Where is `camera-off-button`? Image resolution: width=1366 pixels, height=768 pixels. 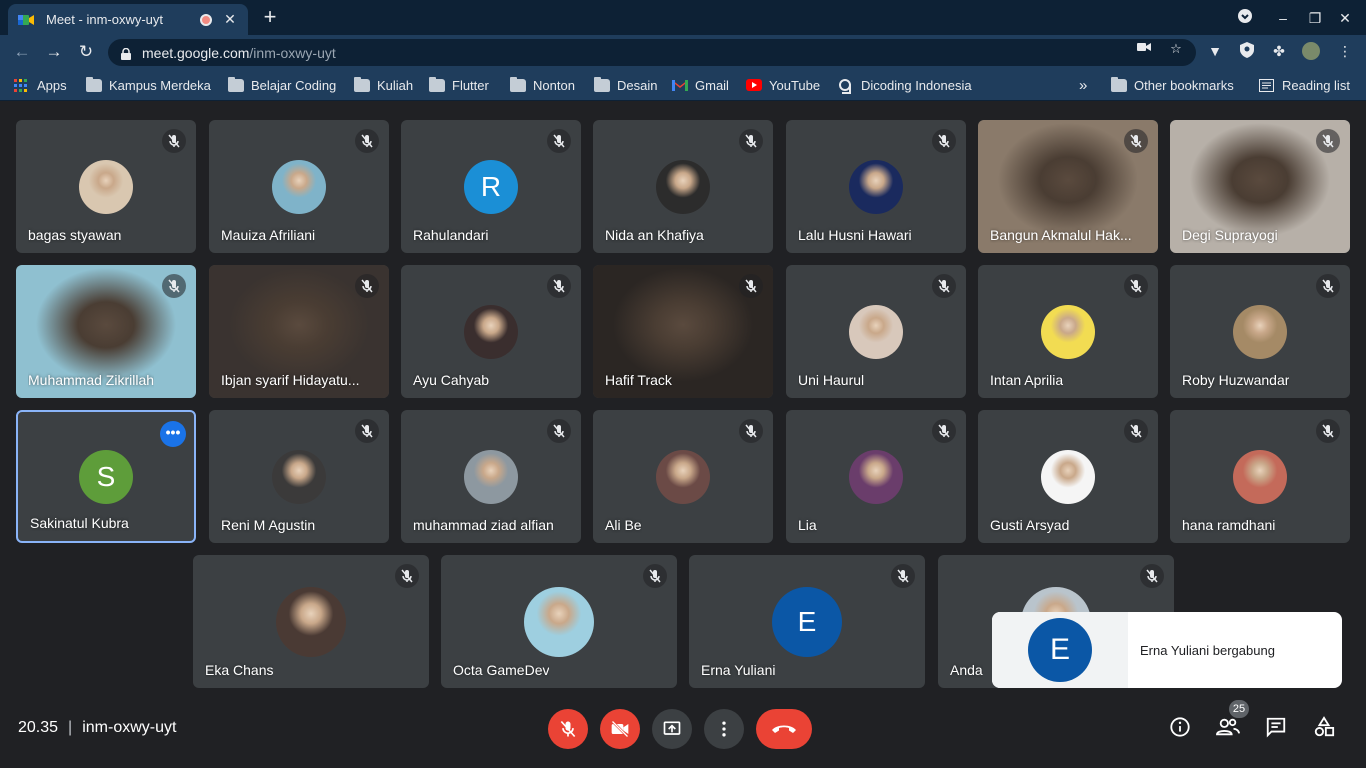 camera-off-button is located at coordinates (620, 729).